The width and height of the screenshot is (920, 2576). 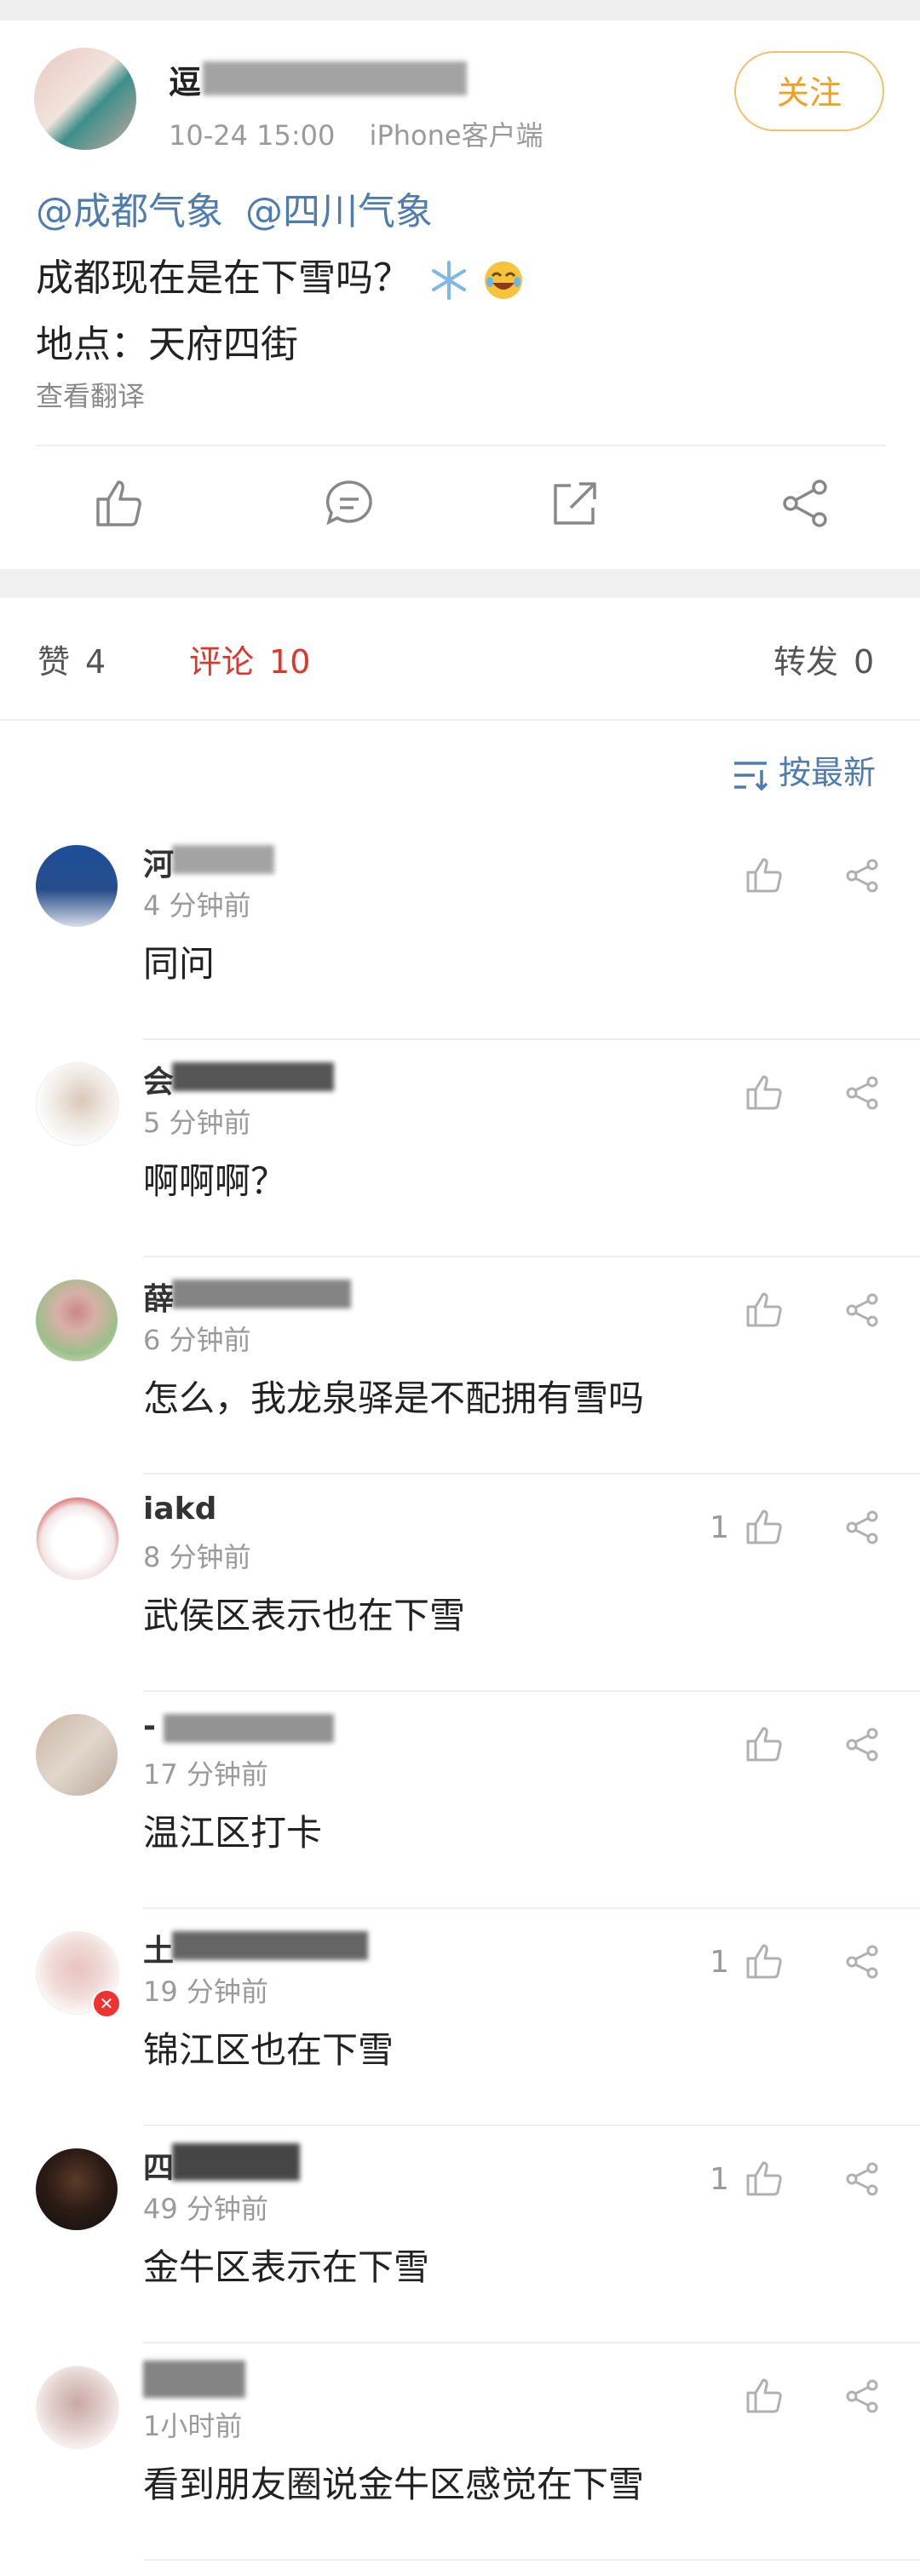 I want to click on comment-item: 薛 6 分钟前 怎么，我龙泉驿是不配拥有雪吗, so click(x=460, y=1366).